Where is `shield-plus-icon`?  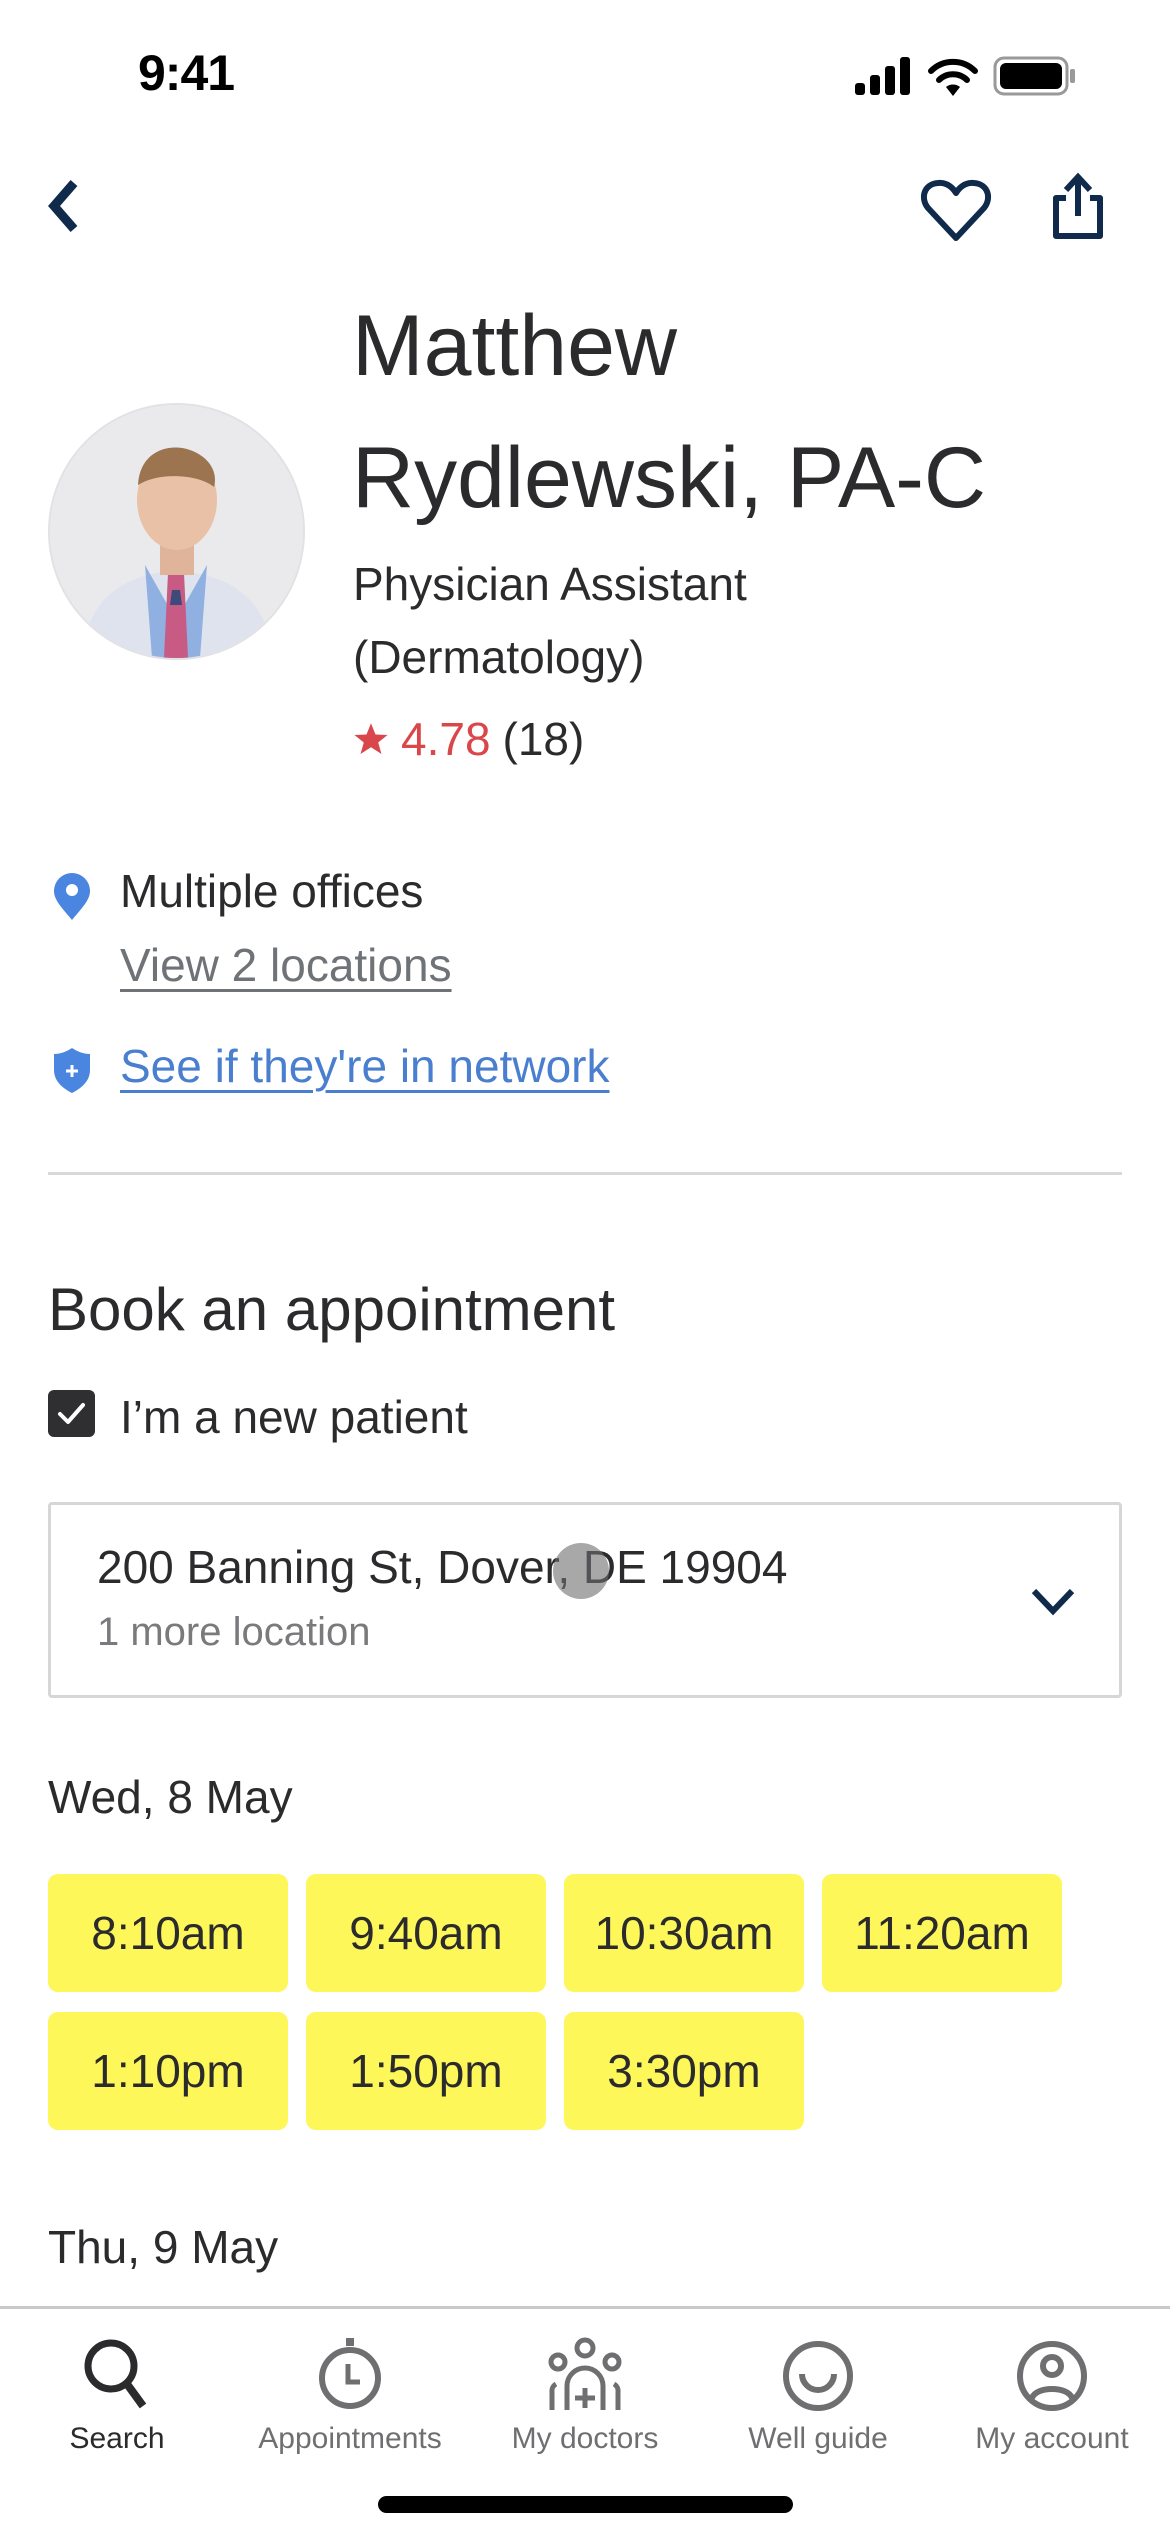 shield-plus-icon is located at coordinates (72, 1070).